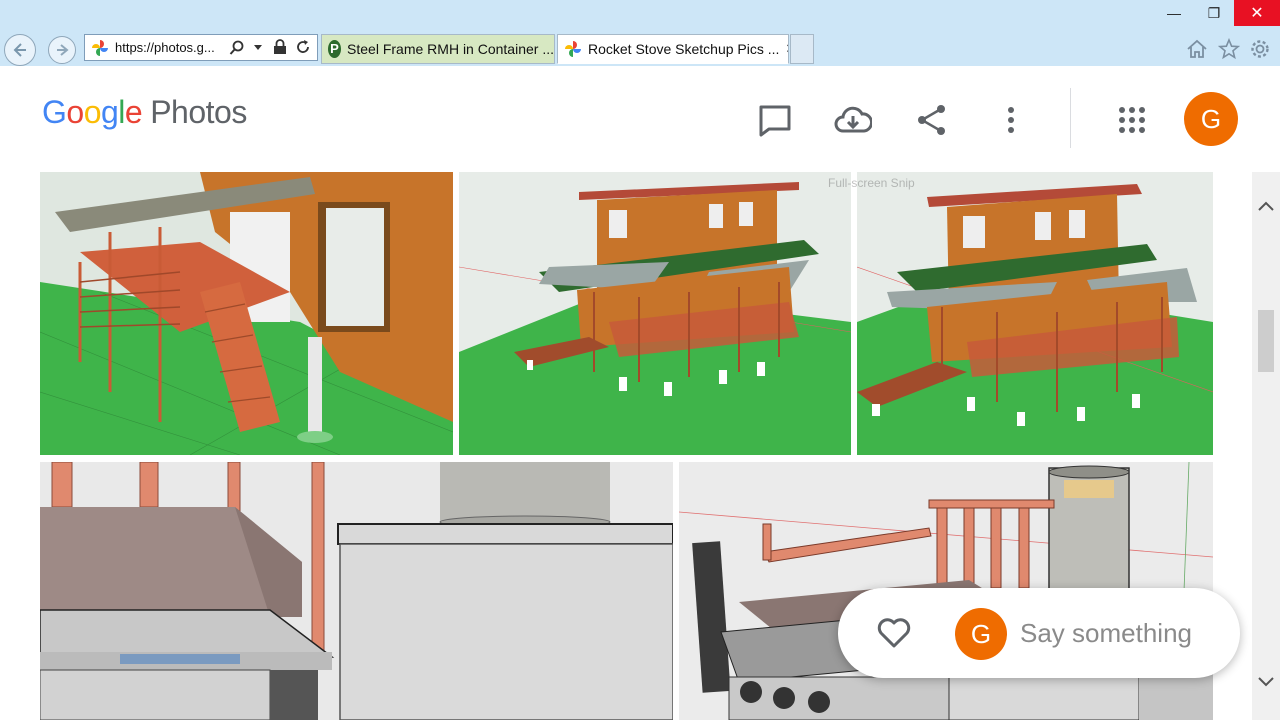  What do you see at coordinates (303, 46) in the screenshot?
I see `refresh-icon` at bounding box center [303, 46].